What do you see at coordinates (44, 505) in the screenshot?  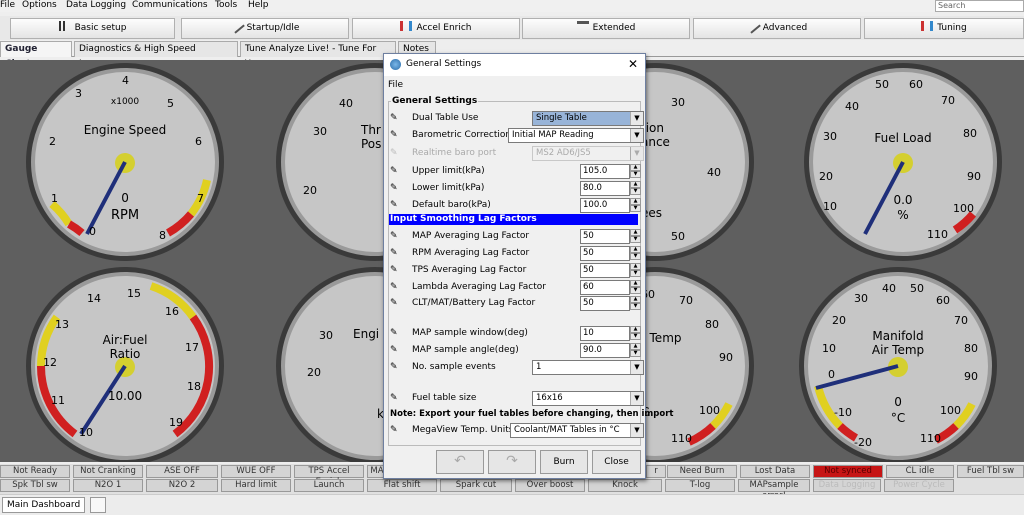 I see `main-dashboard-tab: Main Dashboard` at bounding box center [44, 505].